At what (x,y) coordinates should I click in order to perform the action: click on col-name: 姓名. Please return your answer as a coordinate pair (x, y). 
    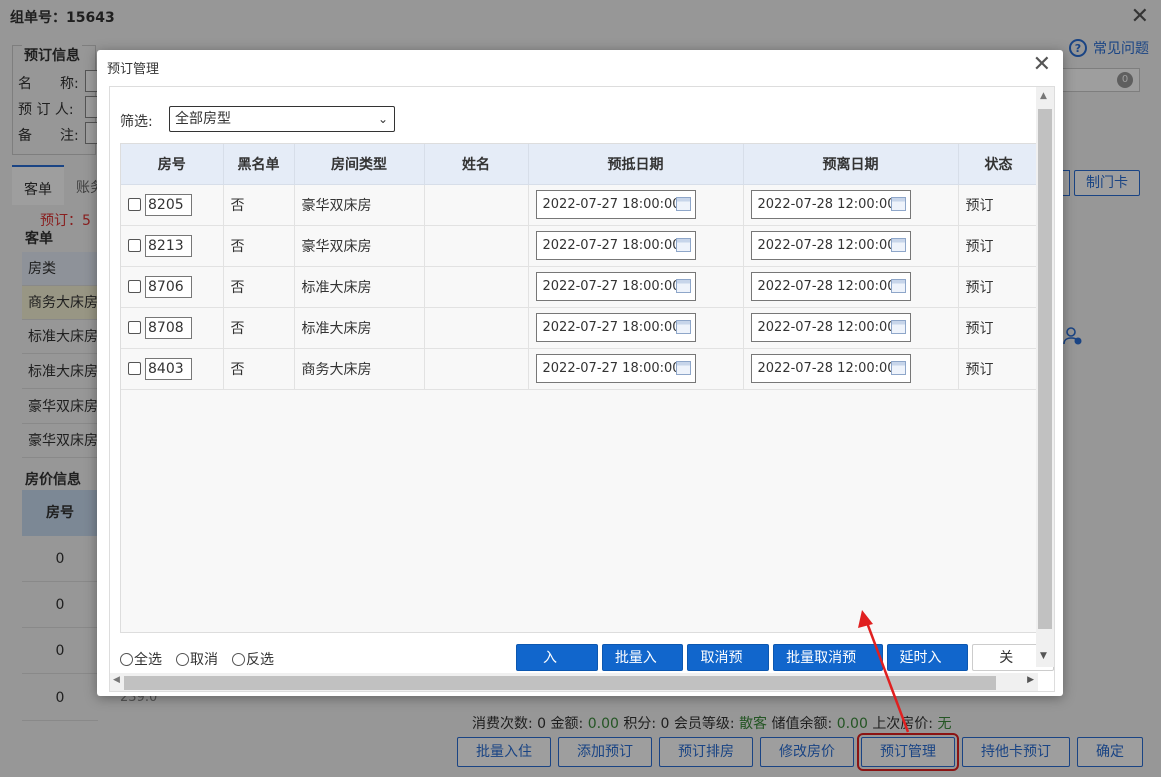
    Looking at the image, I should click on (476, 164).